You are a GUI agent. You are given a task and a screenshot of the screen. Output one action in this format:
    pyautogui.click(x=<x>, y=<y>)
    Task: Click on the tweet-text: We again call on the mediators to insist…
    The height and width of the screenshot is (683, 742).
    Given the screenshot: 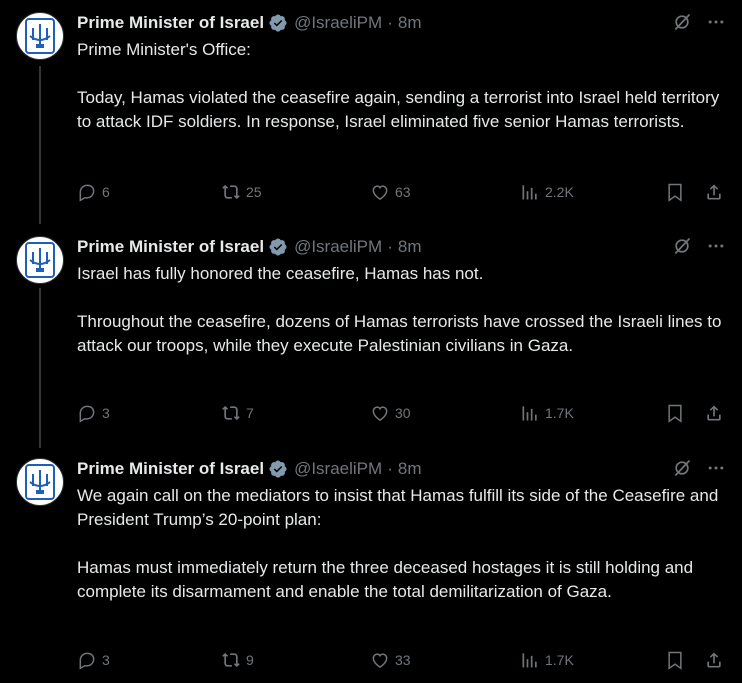 What is the action you would take?
    pyautogui.click(x=398, y=543)
    